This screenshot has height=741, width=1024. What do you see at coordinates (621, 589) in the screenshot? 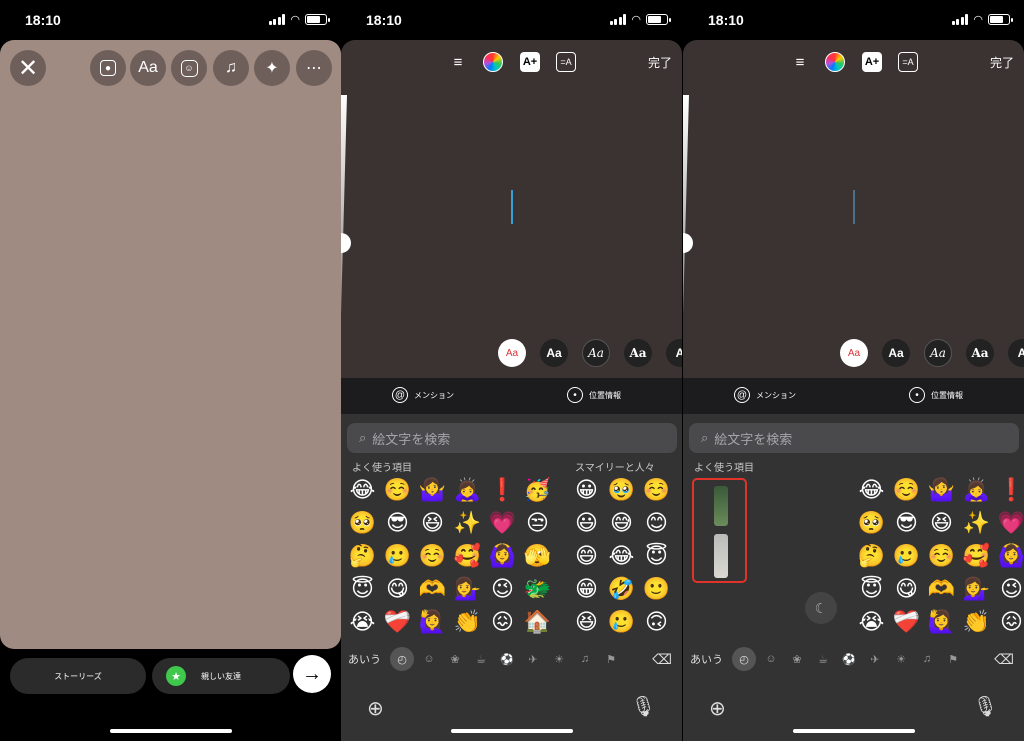
I see `emoji-key: 🤣` at bounding box center [621, 589].